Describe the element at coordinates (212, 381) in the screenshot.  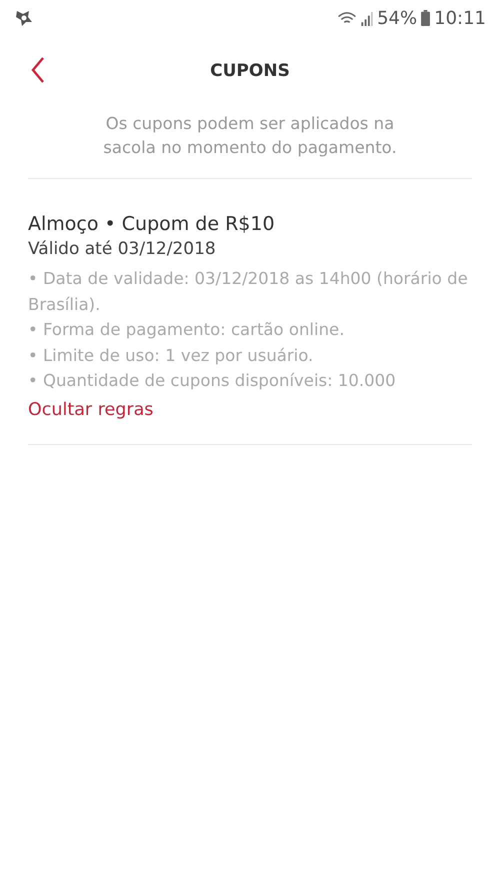
I see `coupon-rule: • Quantidade de cupons disponíveis: 10.000` at that location.